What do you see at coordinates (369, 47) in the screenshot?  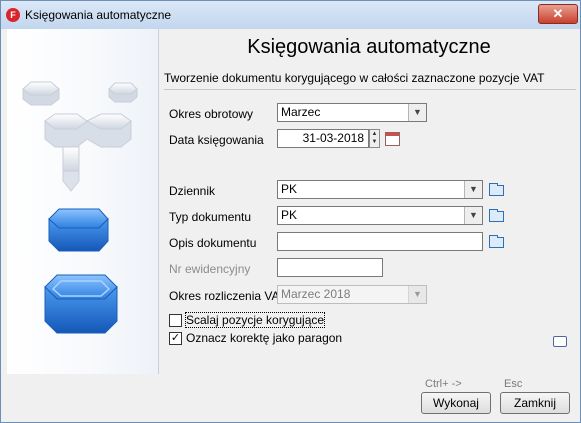 I see `page-title: Księgowania automatyczne` at bounding box center [369, 47].